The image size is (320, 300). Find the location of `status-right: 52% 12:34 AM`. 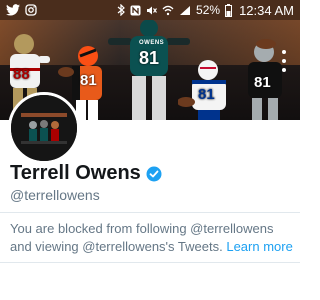

status-right: 52% 12:34 AM is located at coordinates (205, 10).